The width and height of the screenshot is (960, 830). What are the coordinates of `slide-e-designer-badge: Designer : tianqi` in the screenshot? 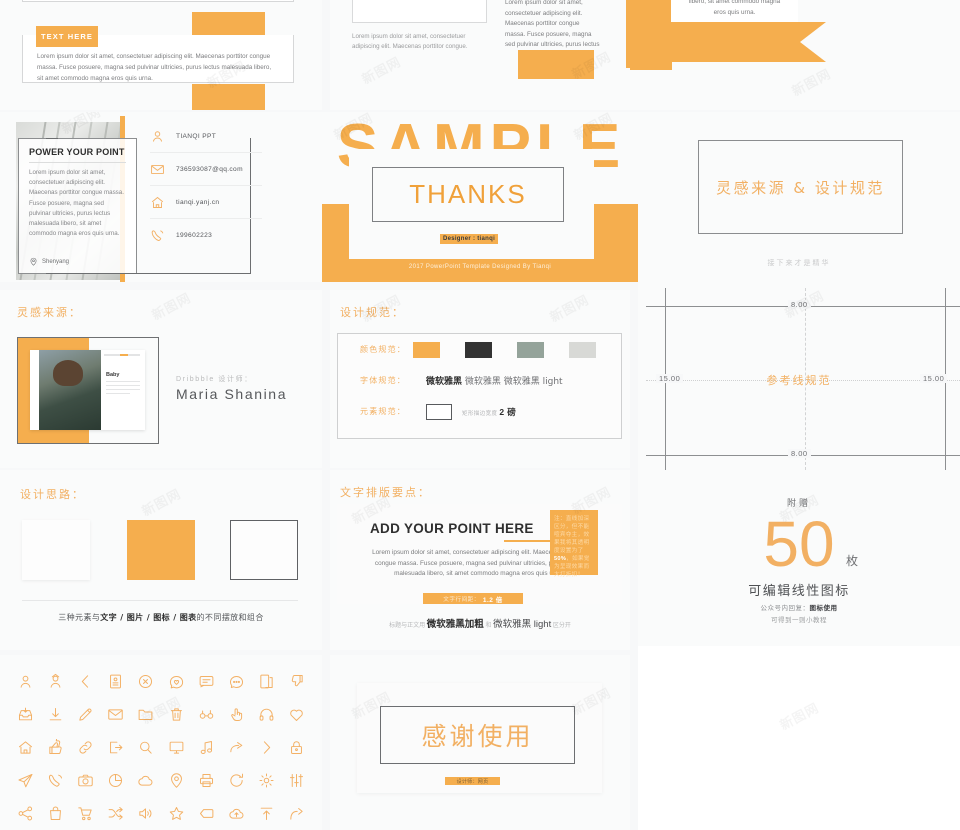 It's located at (469, 239).